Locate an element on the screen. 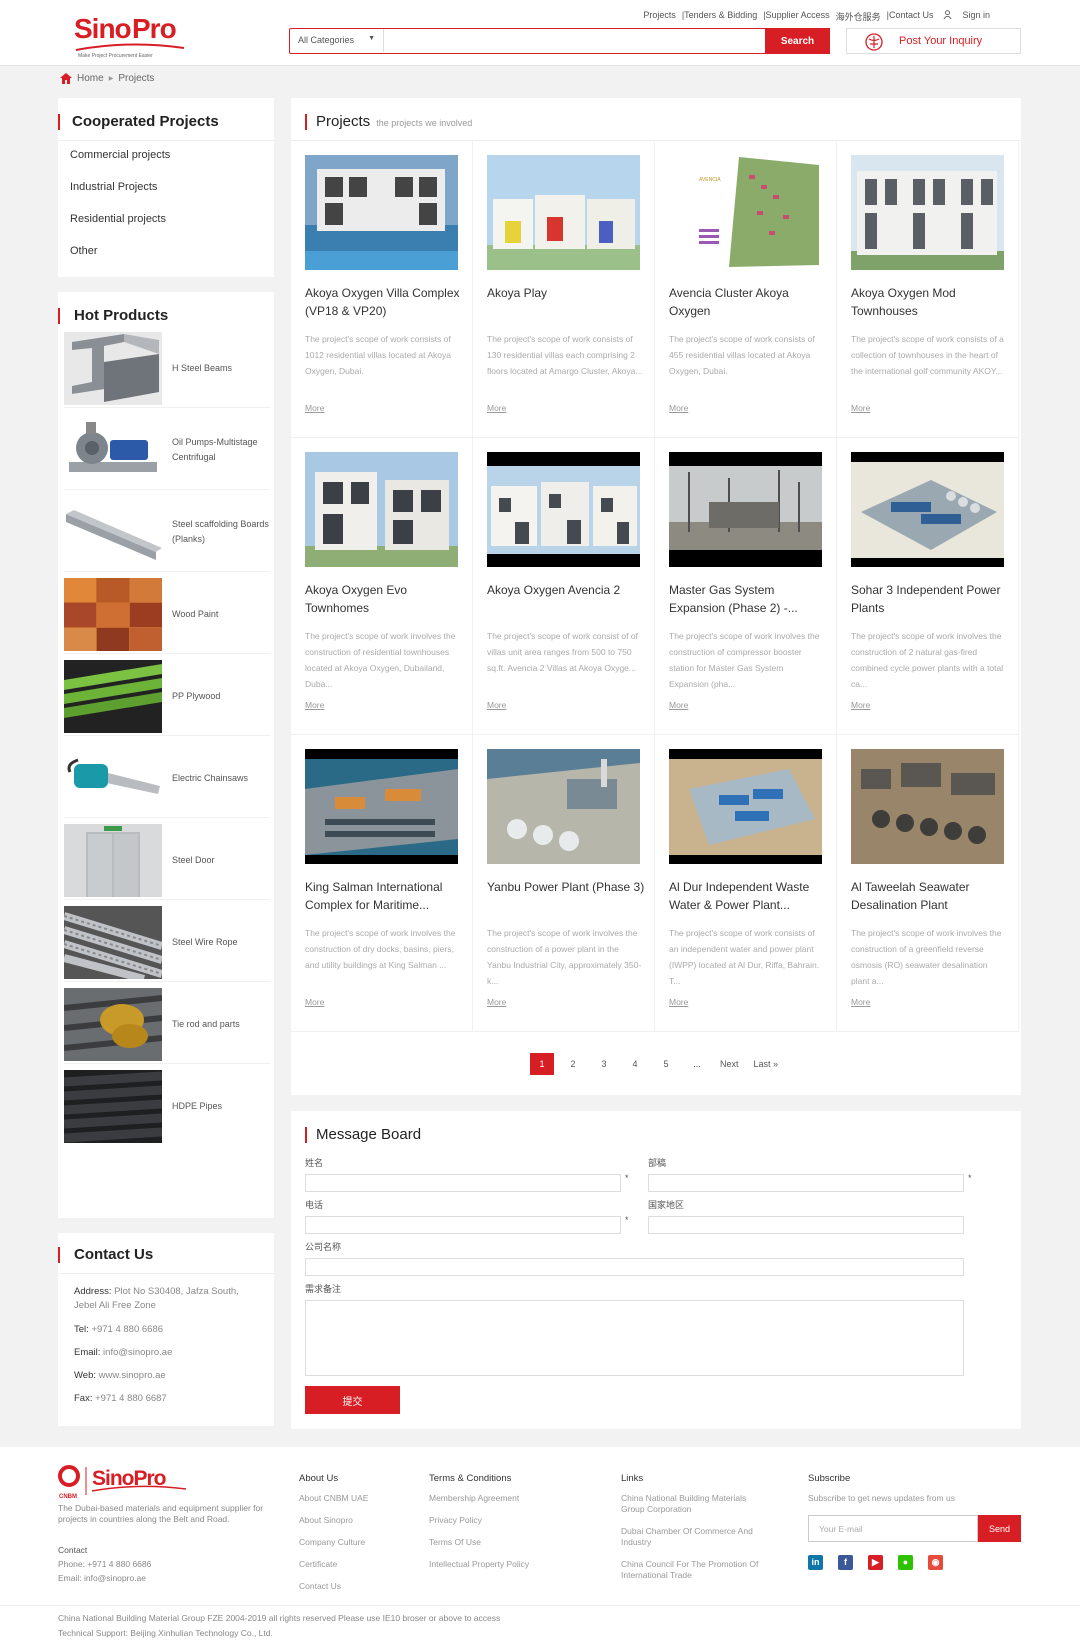  product-item: H Steel Beams is located at coordinates (167, 368).